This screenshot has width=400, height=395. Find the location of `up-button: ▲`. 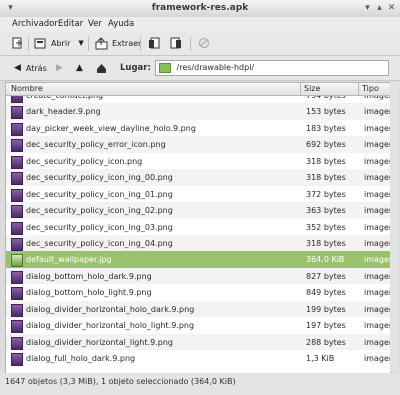

up-button: ▲ is located at coordinates (79, 68).